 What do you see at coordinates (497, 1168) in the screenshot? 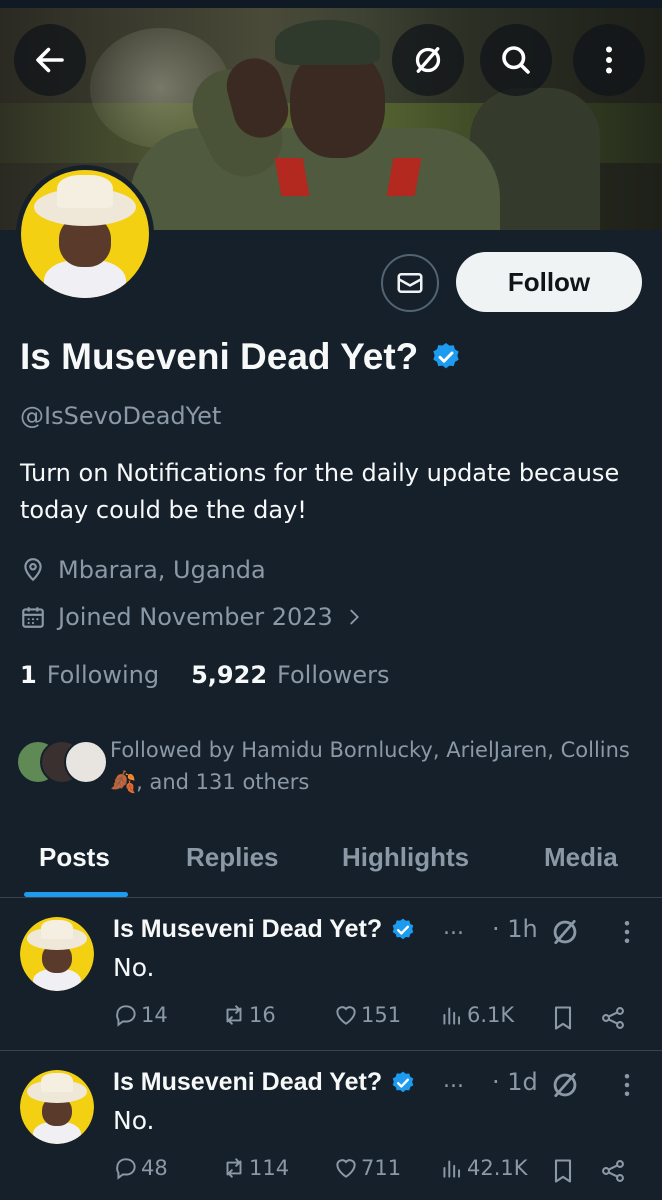
I see `view-count: 42.1K` at bounding box center [497, 1168].